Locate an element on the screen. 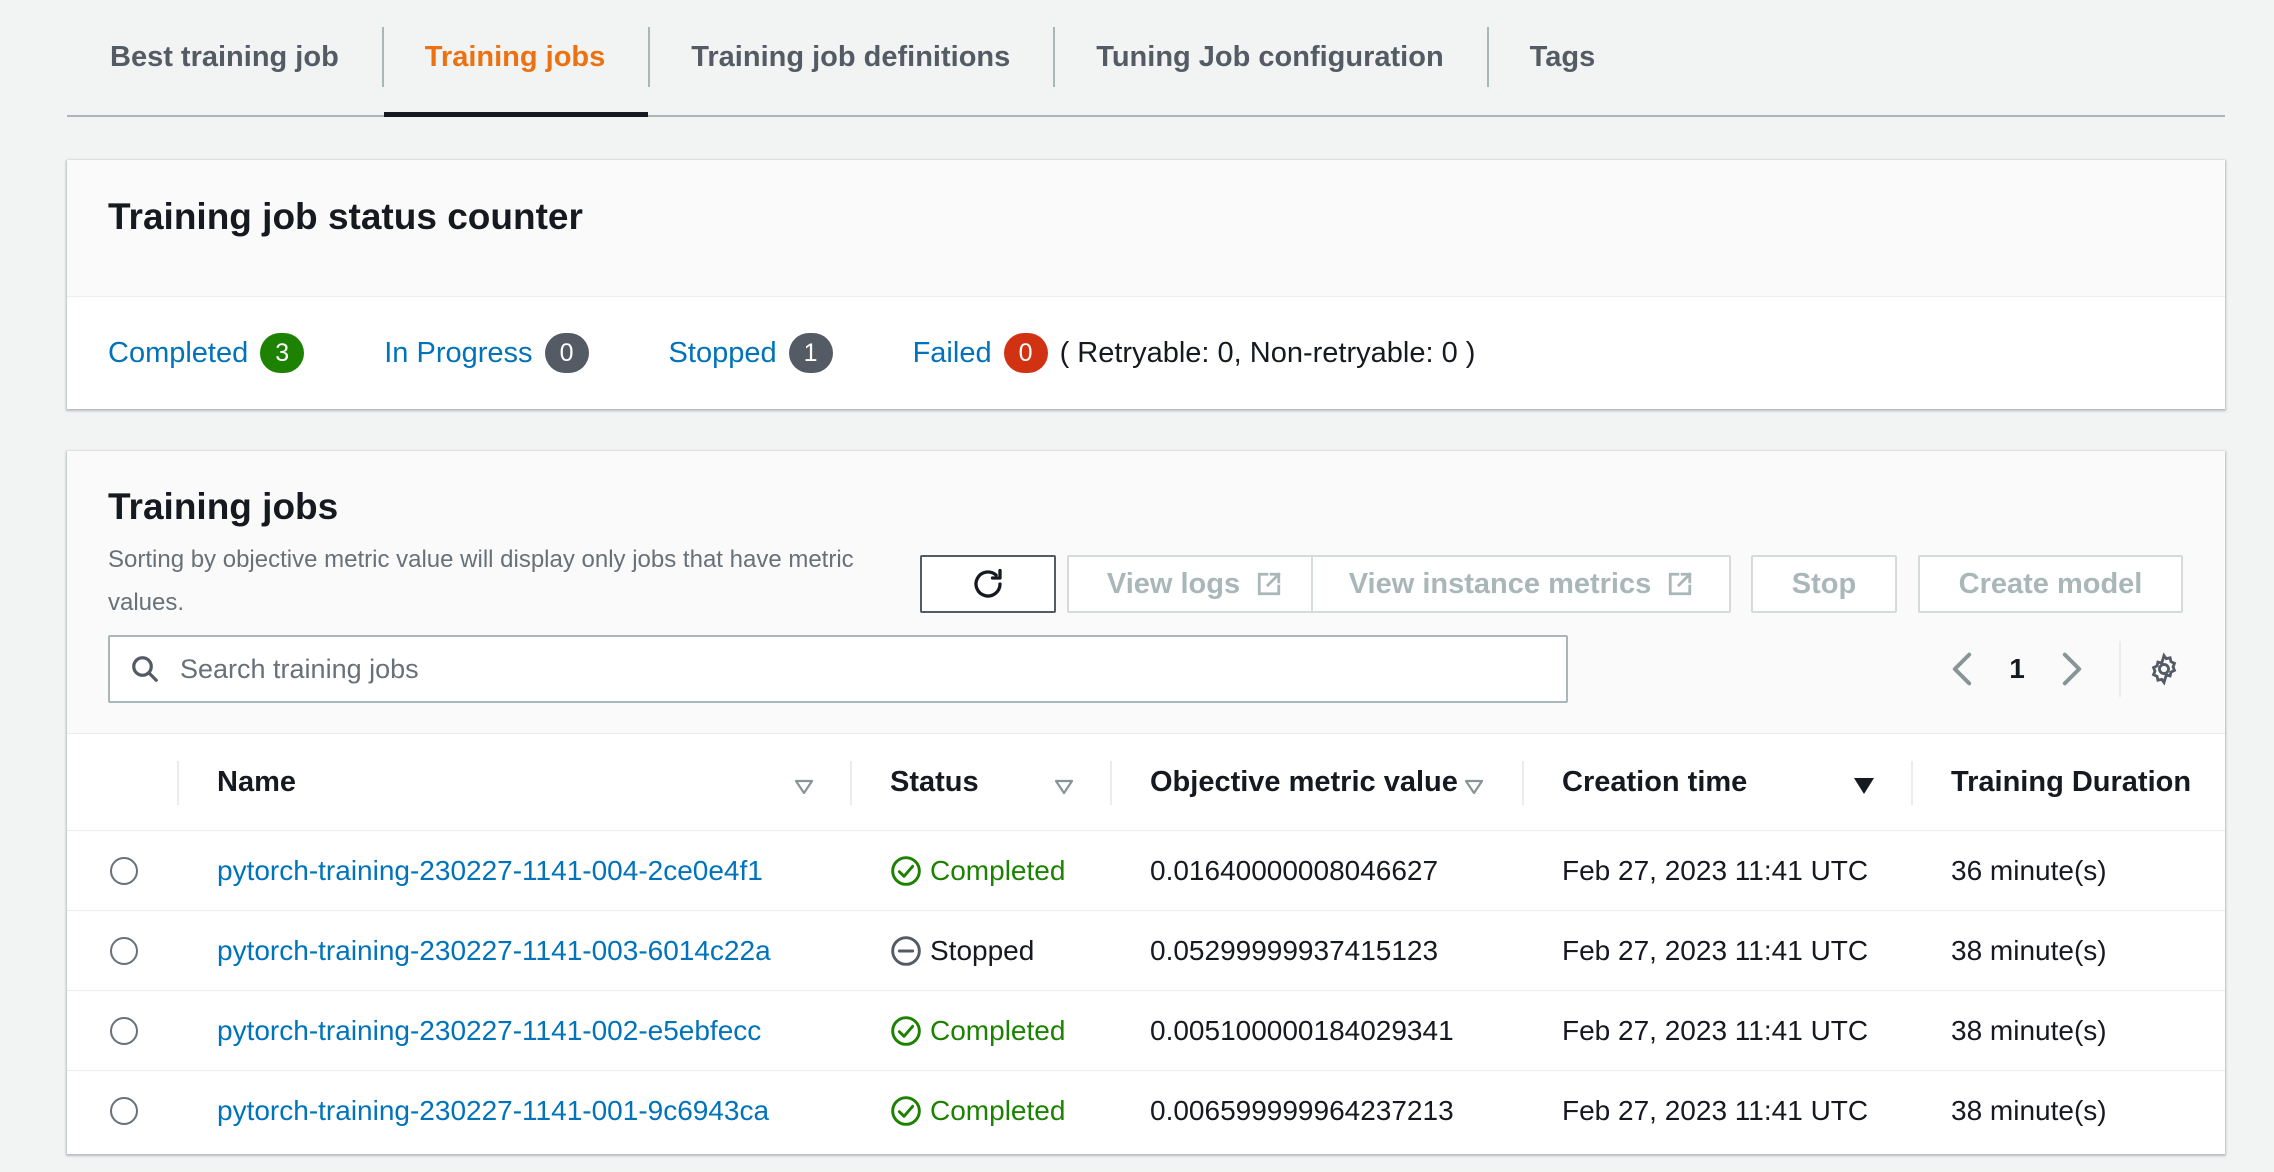 This screenshot has width=2274, height=1172. job-status-cell: Stopped is located at coordinates (980, 950).